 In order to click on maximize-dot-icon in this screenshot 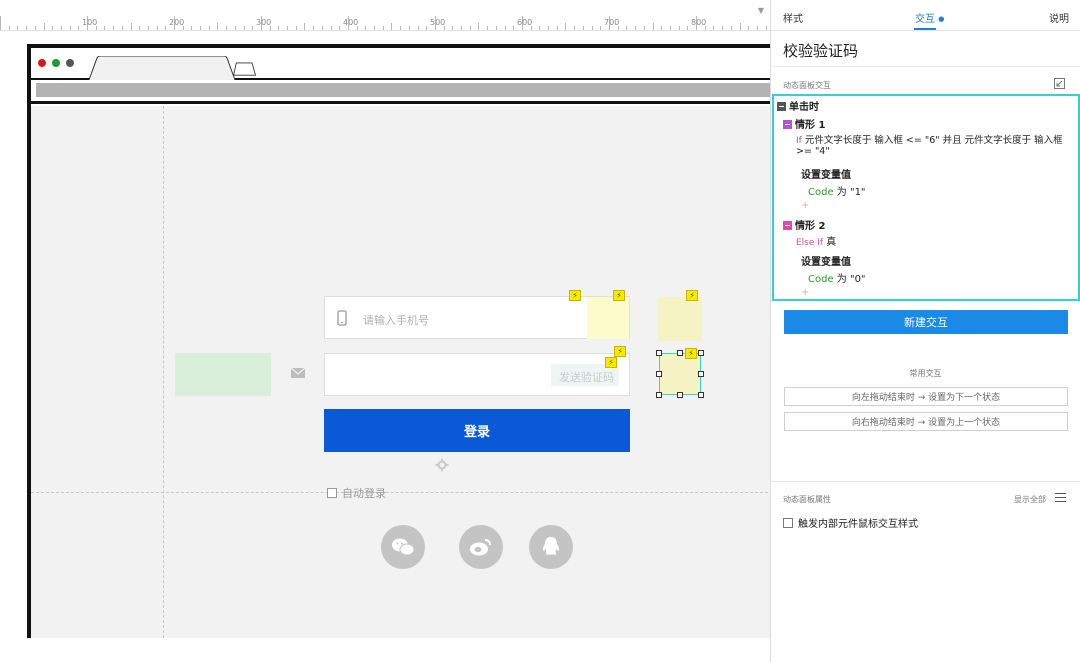, I will do `click(56, 63)`.